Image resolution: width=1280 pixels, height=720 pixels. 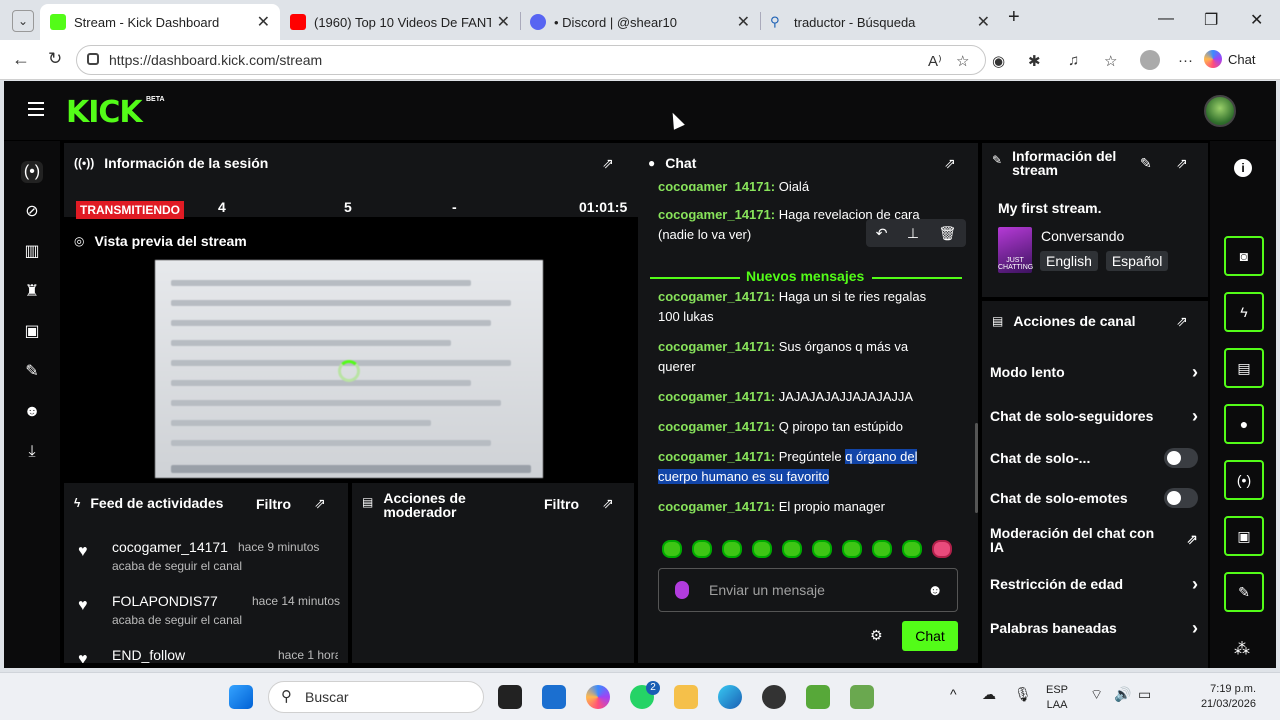 What do you see at coordinates (1073, 60) in the screenshot?
I see `browser-essentials-icon: ♫` at bounding box center [1073, 60].